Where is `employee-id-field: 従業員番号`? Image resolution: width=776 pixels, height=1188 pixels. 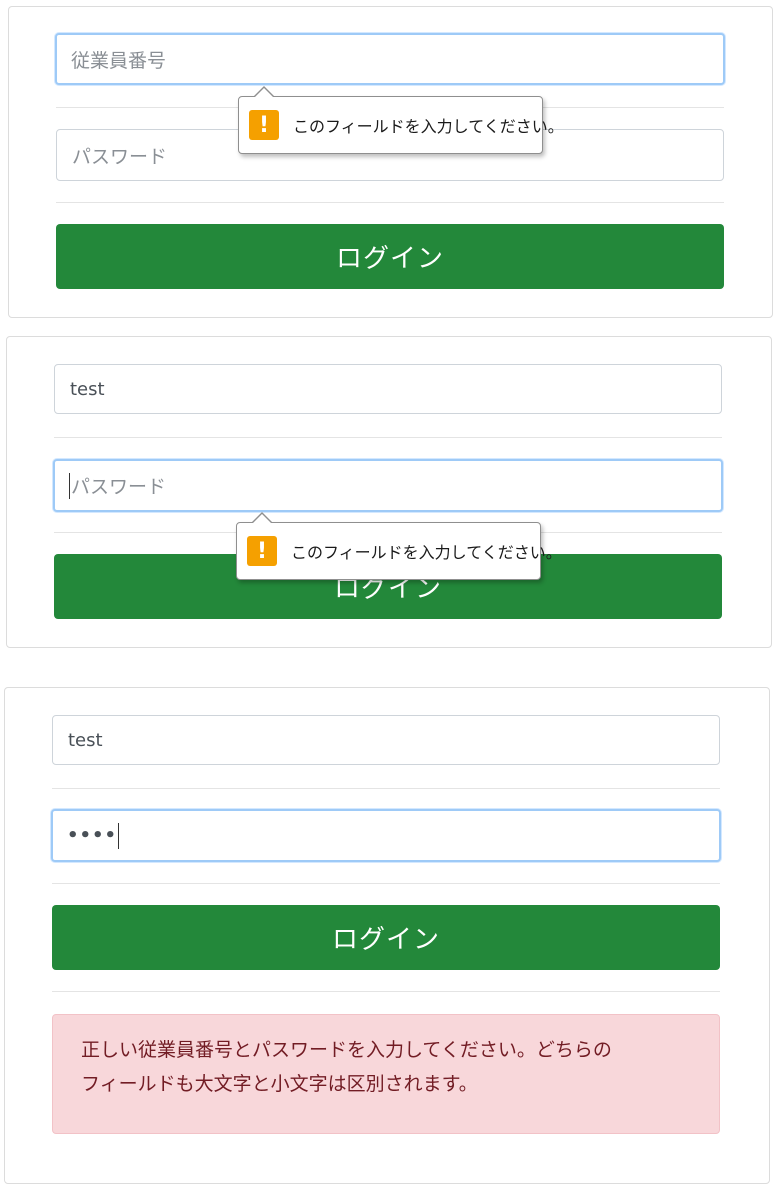
employee-id-field: 従業員番号 is located at coordinates (390, 59).